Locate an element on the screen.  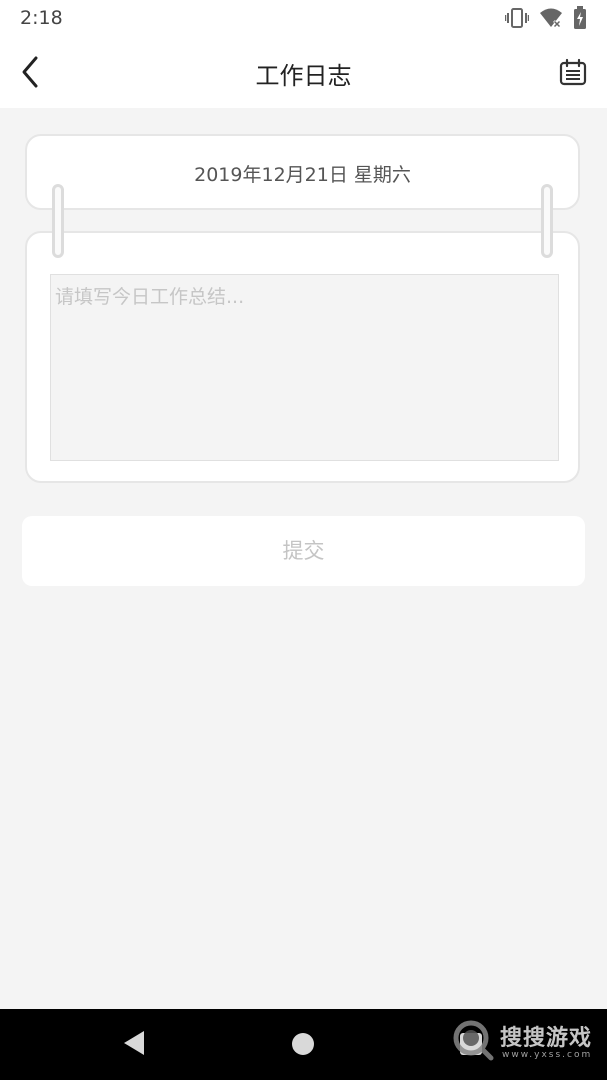
status-bar: 2:18 is located at coordinates (303, 18).